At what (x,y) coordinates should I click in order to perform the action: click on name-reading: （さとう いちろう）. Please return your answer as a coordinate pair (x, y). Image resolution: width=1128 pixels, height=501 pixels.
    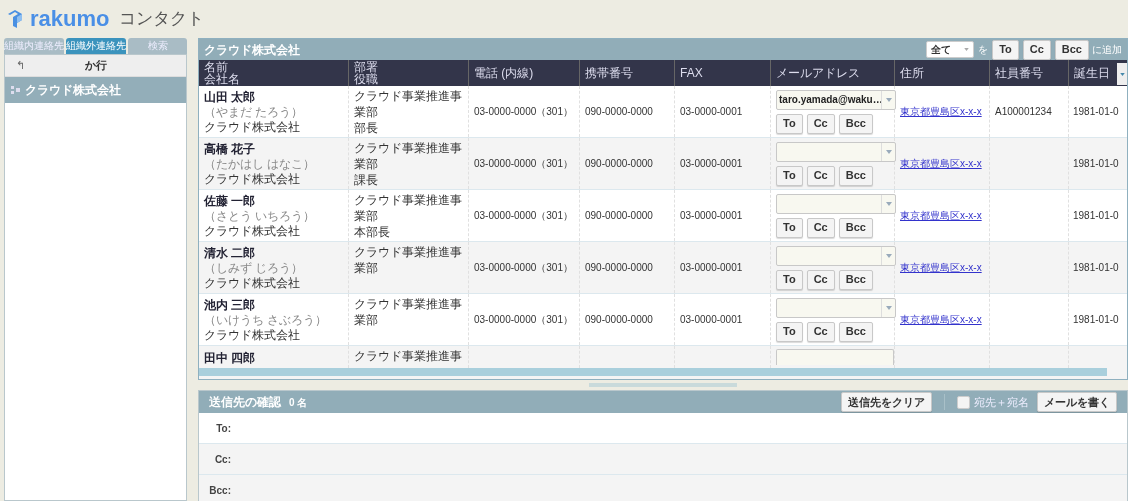
    Looking at the image, I should click on (260, 216).